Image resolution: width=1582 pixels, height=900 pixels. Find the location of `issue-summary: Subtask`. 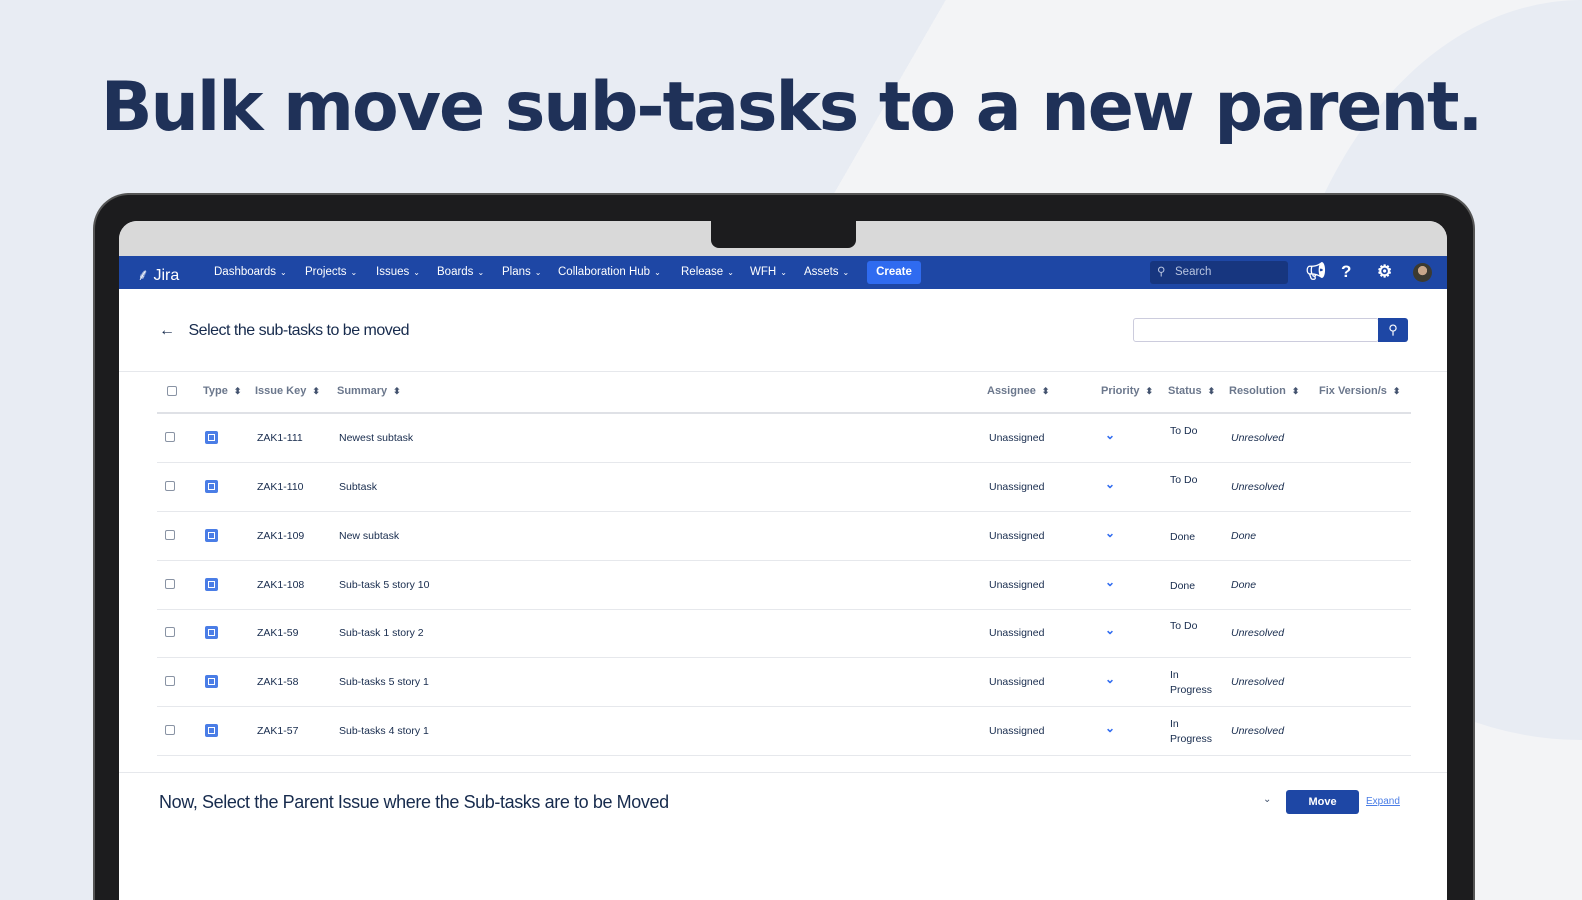

issue-summary: Subtask is located at coordinates (358, 487).